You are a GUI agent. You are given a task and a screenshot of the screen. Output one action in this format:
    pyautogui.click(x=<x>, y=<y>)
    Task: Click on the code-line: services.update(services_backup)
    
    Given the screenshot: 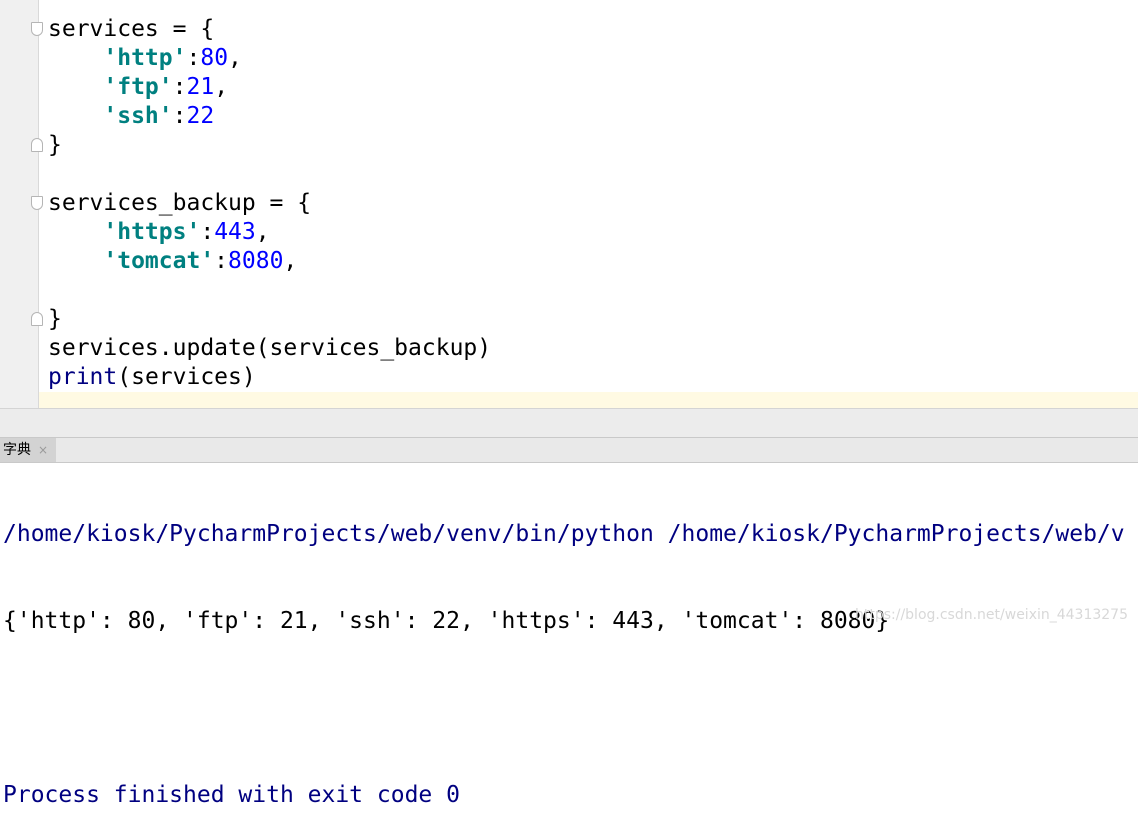 What is the action you would take?
    pyautogui.click(x=269, y=348)
    